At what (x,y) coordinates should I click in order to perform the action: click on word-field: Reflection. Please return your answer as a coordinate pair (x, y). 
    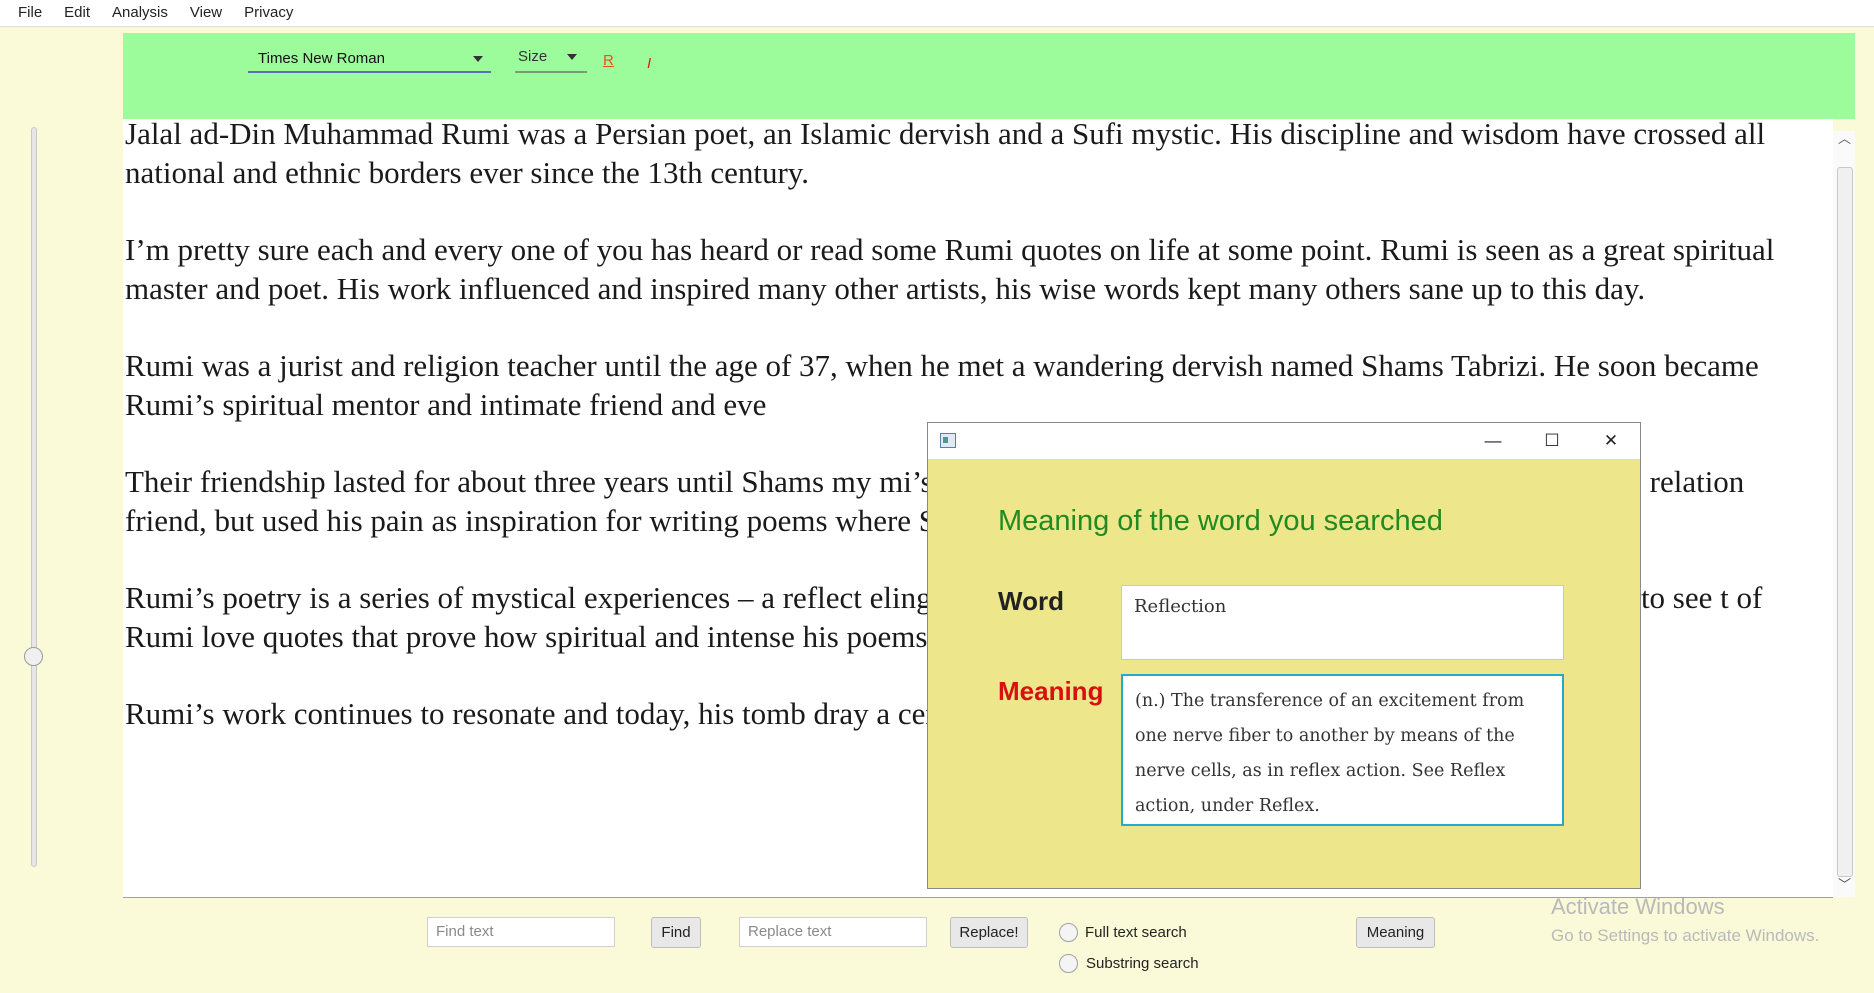
    Looking at the image, I should click on (1342, 622).